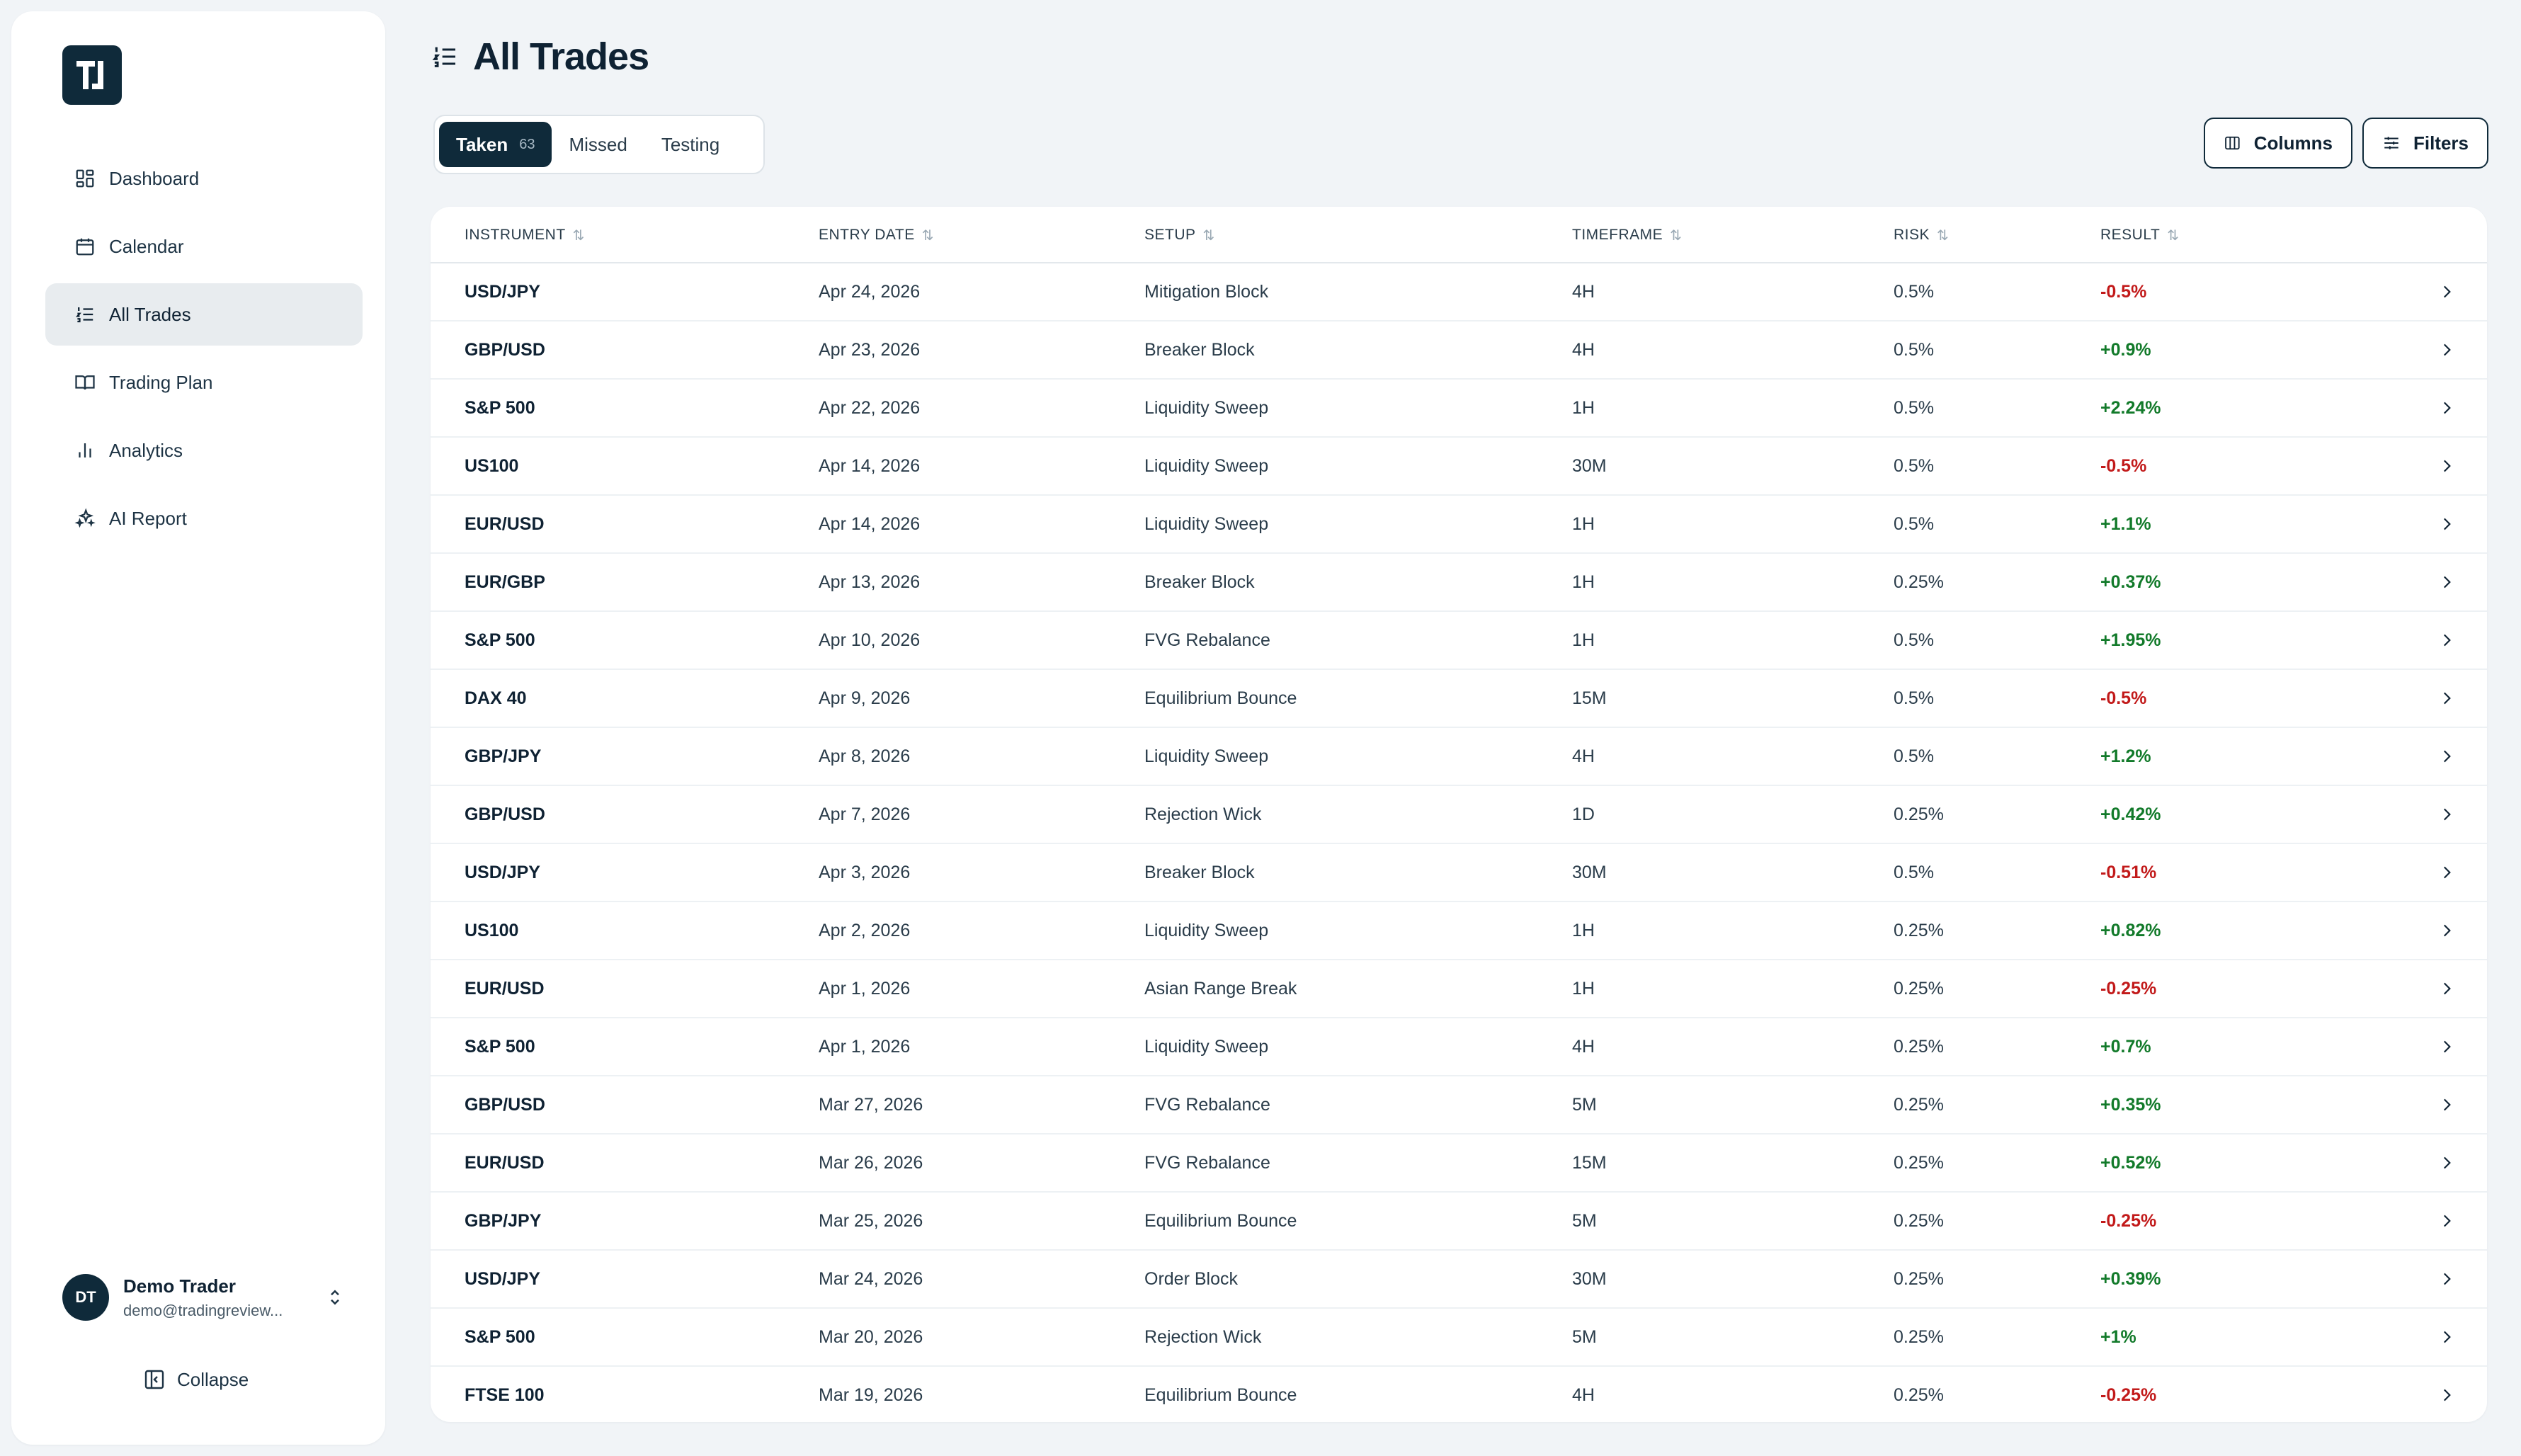 This screenshot has width=2521, height=1456. I want to click on tab-label: Testing, so click(691, 144).